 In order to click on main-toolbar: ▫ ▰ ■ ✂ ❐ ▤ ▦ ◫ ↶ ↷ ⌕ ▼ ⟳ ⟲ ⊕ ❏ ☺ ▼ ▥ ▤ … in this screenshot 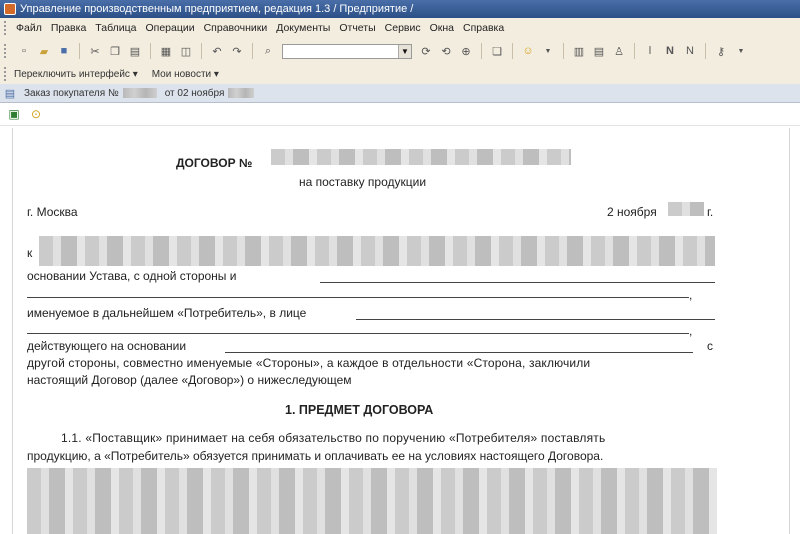, I will do `click(400, 51)`.